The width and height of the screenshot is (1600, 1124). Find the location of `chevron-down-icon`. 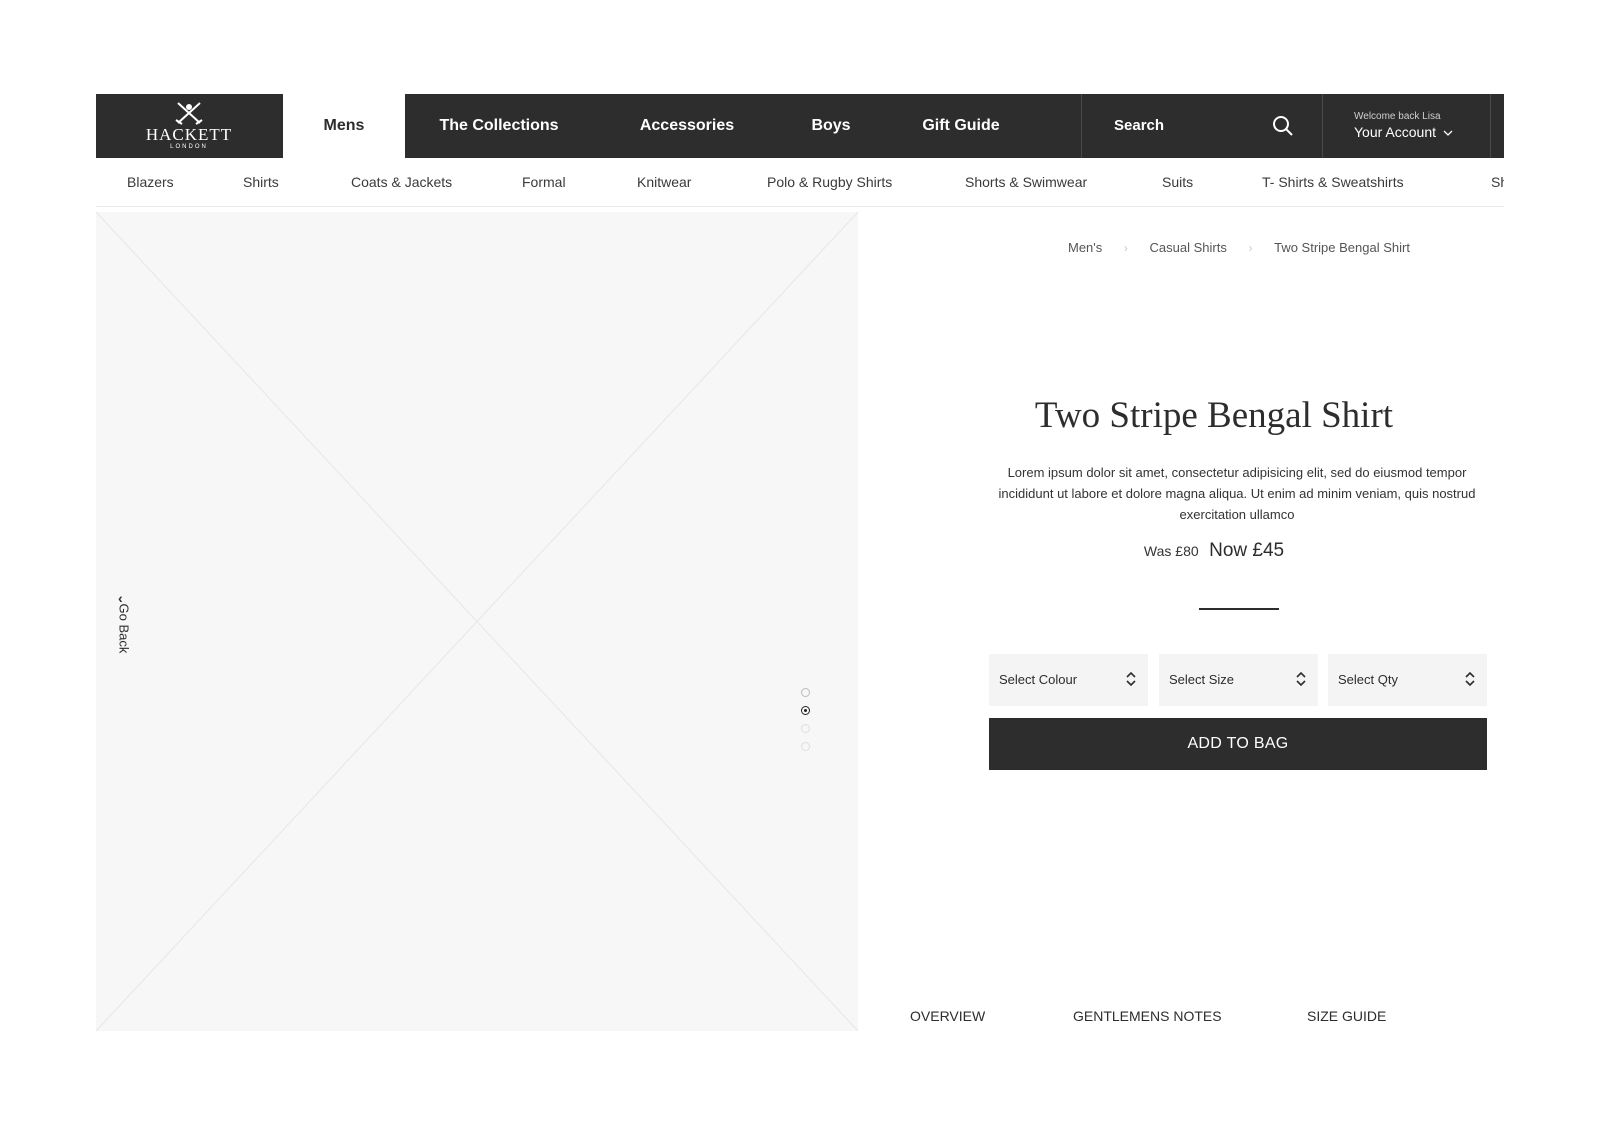

chevron-down-icon is located at coordinates (1448, 133).